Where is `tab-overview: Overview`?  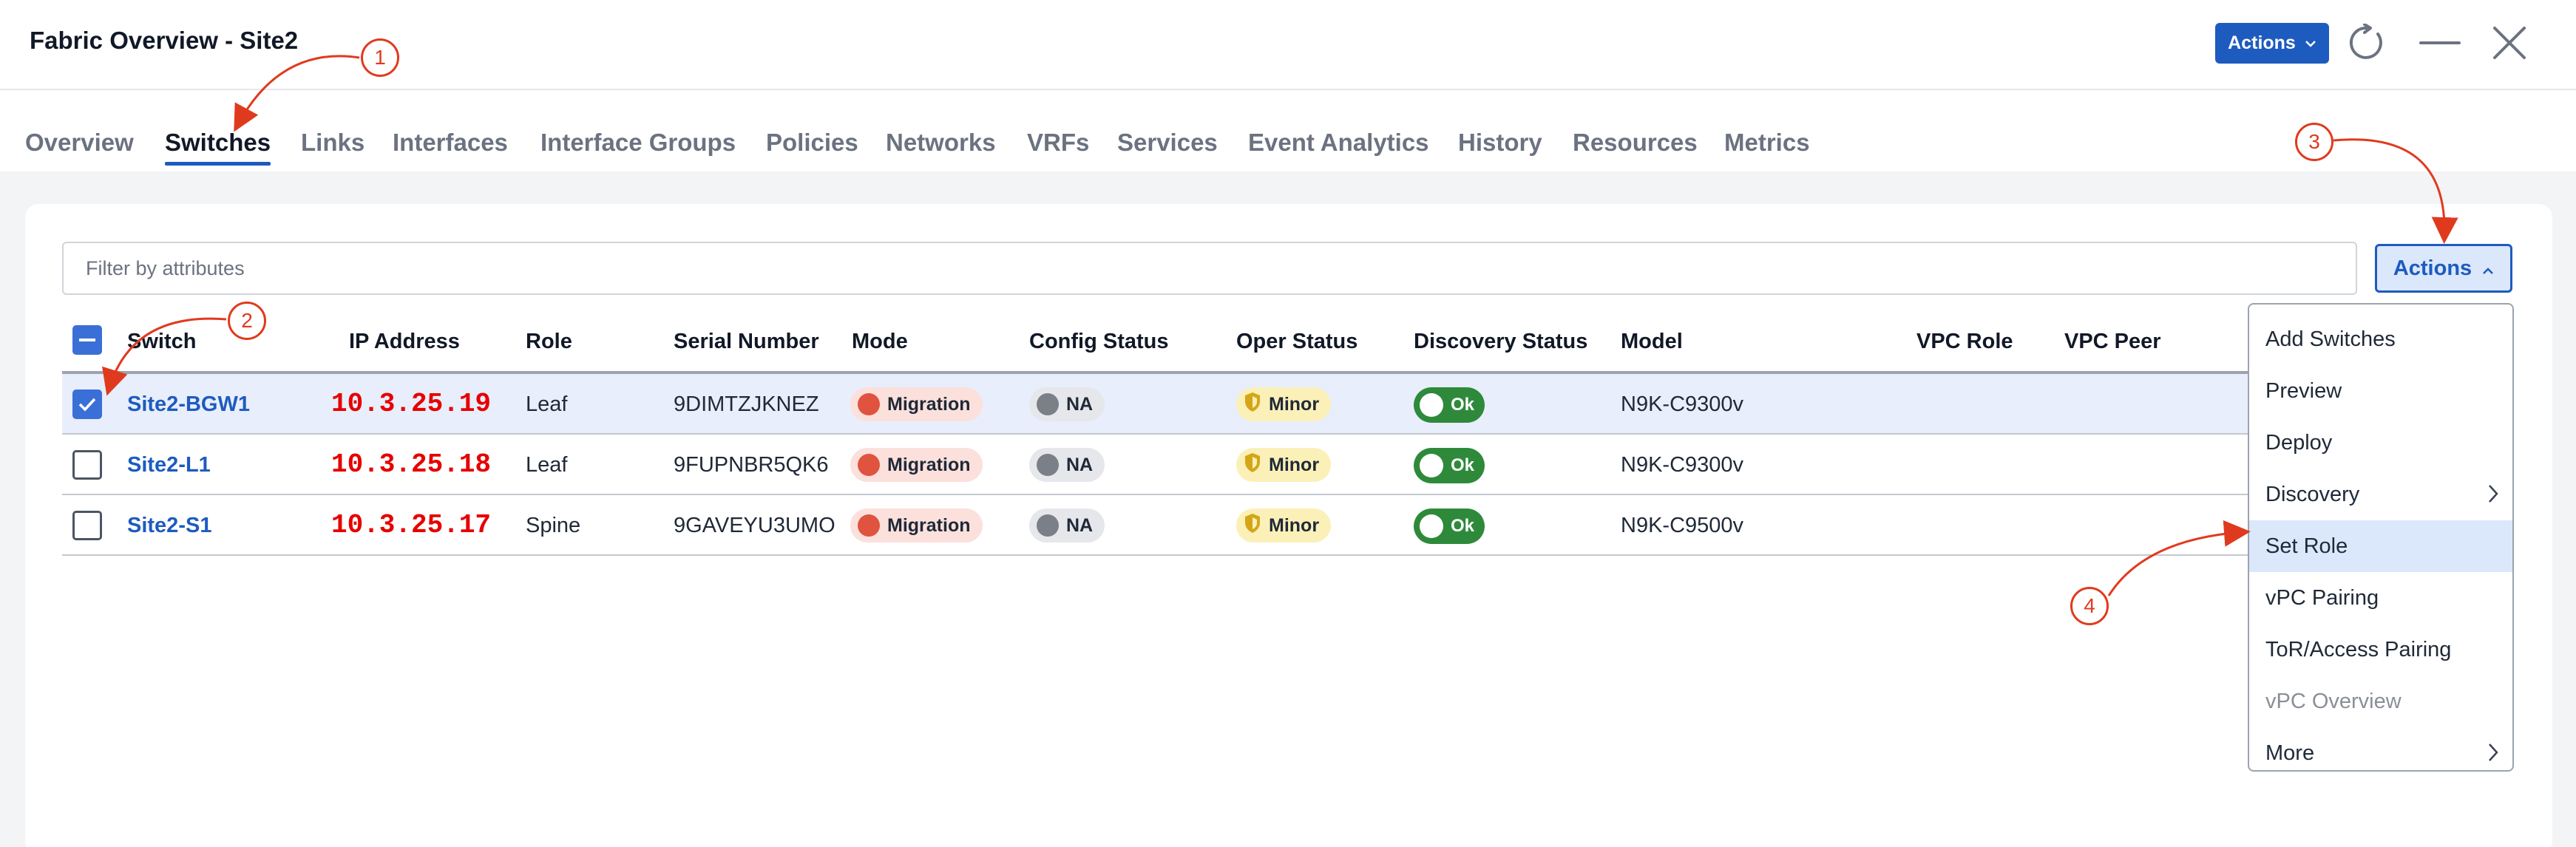
tab-overview: Overview is located at coordinates (79, 143).